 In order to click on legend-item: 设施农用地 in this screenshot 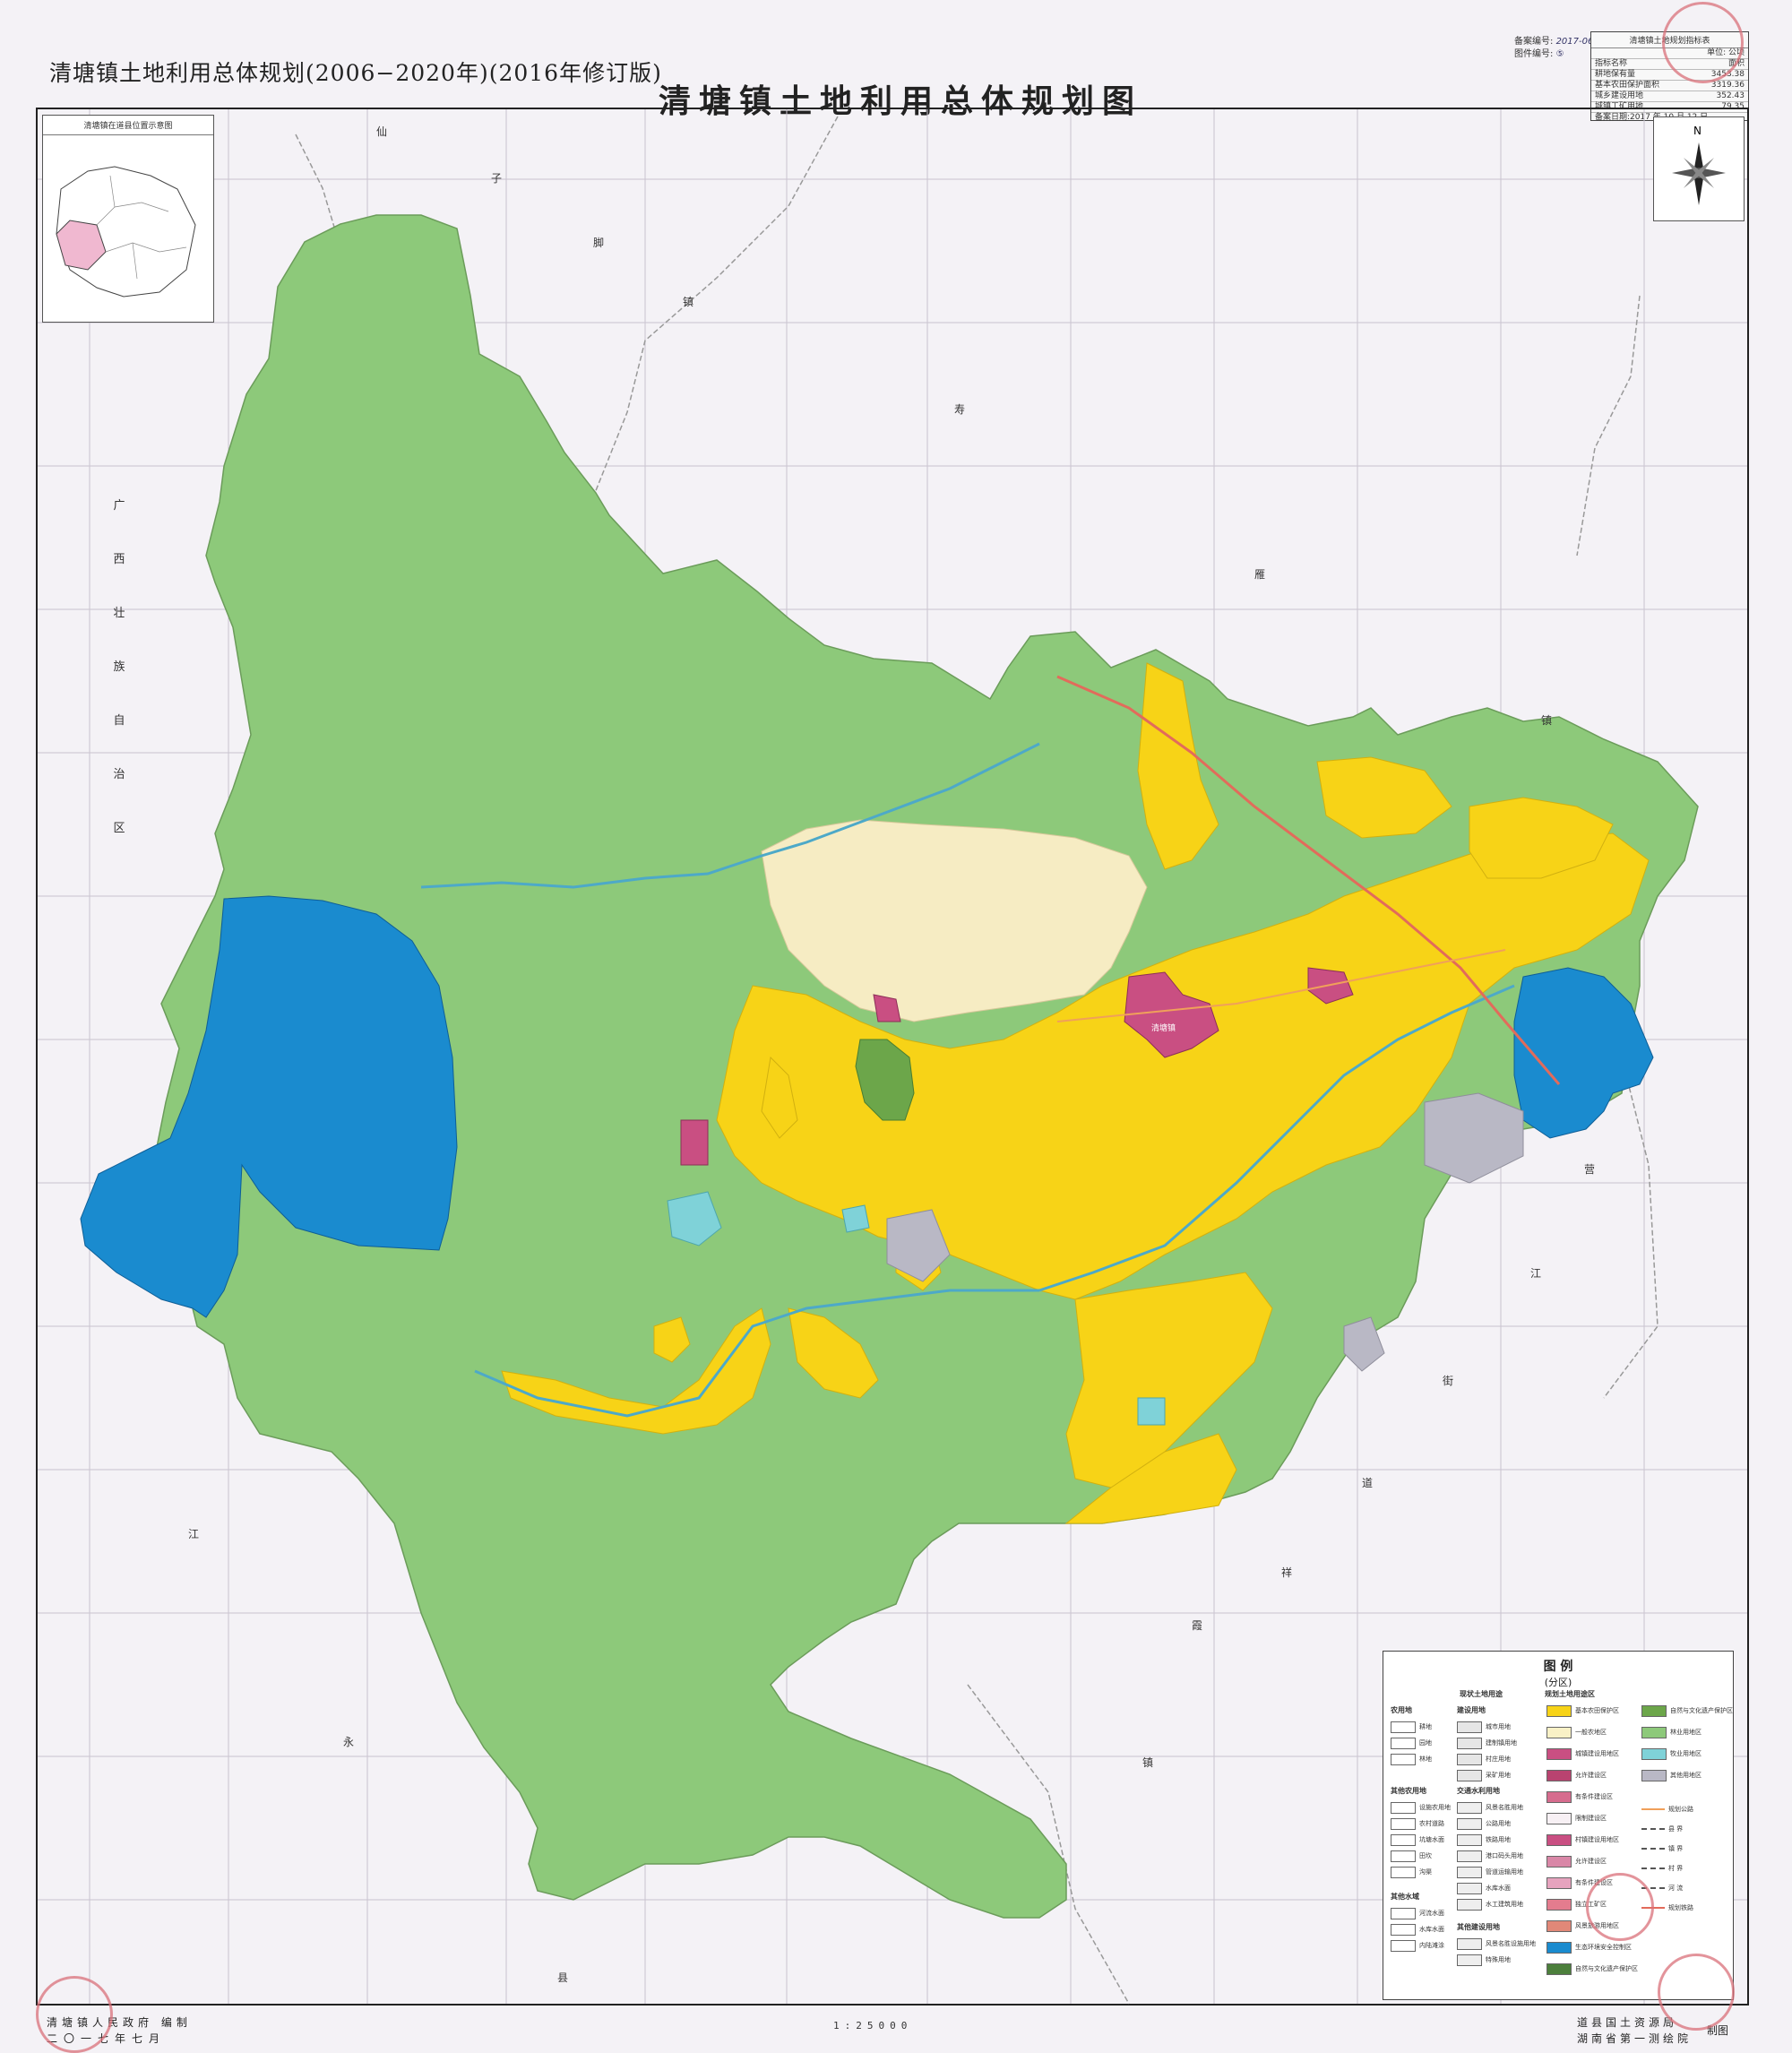, I will do `click(1421, 1807)`.